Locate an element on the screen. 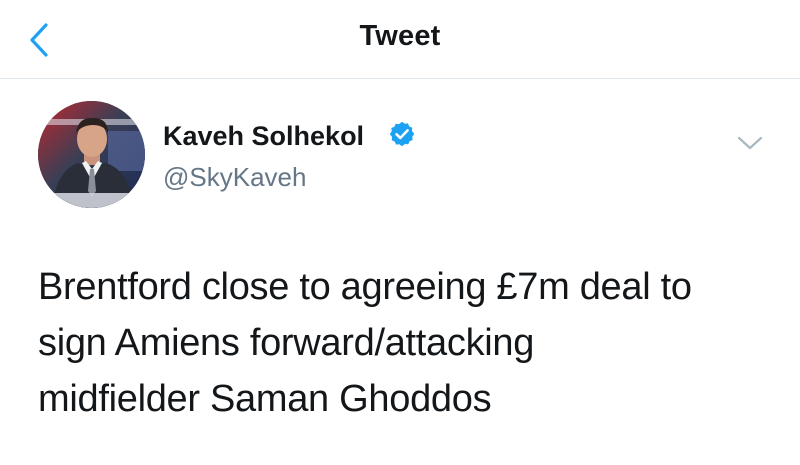 Image resolution: width=800 pixels, height=465 pixels. page-title: Tweet is located at coordinates (400, 36).